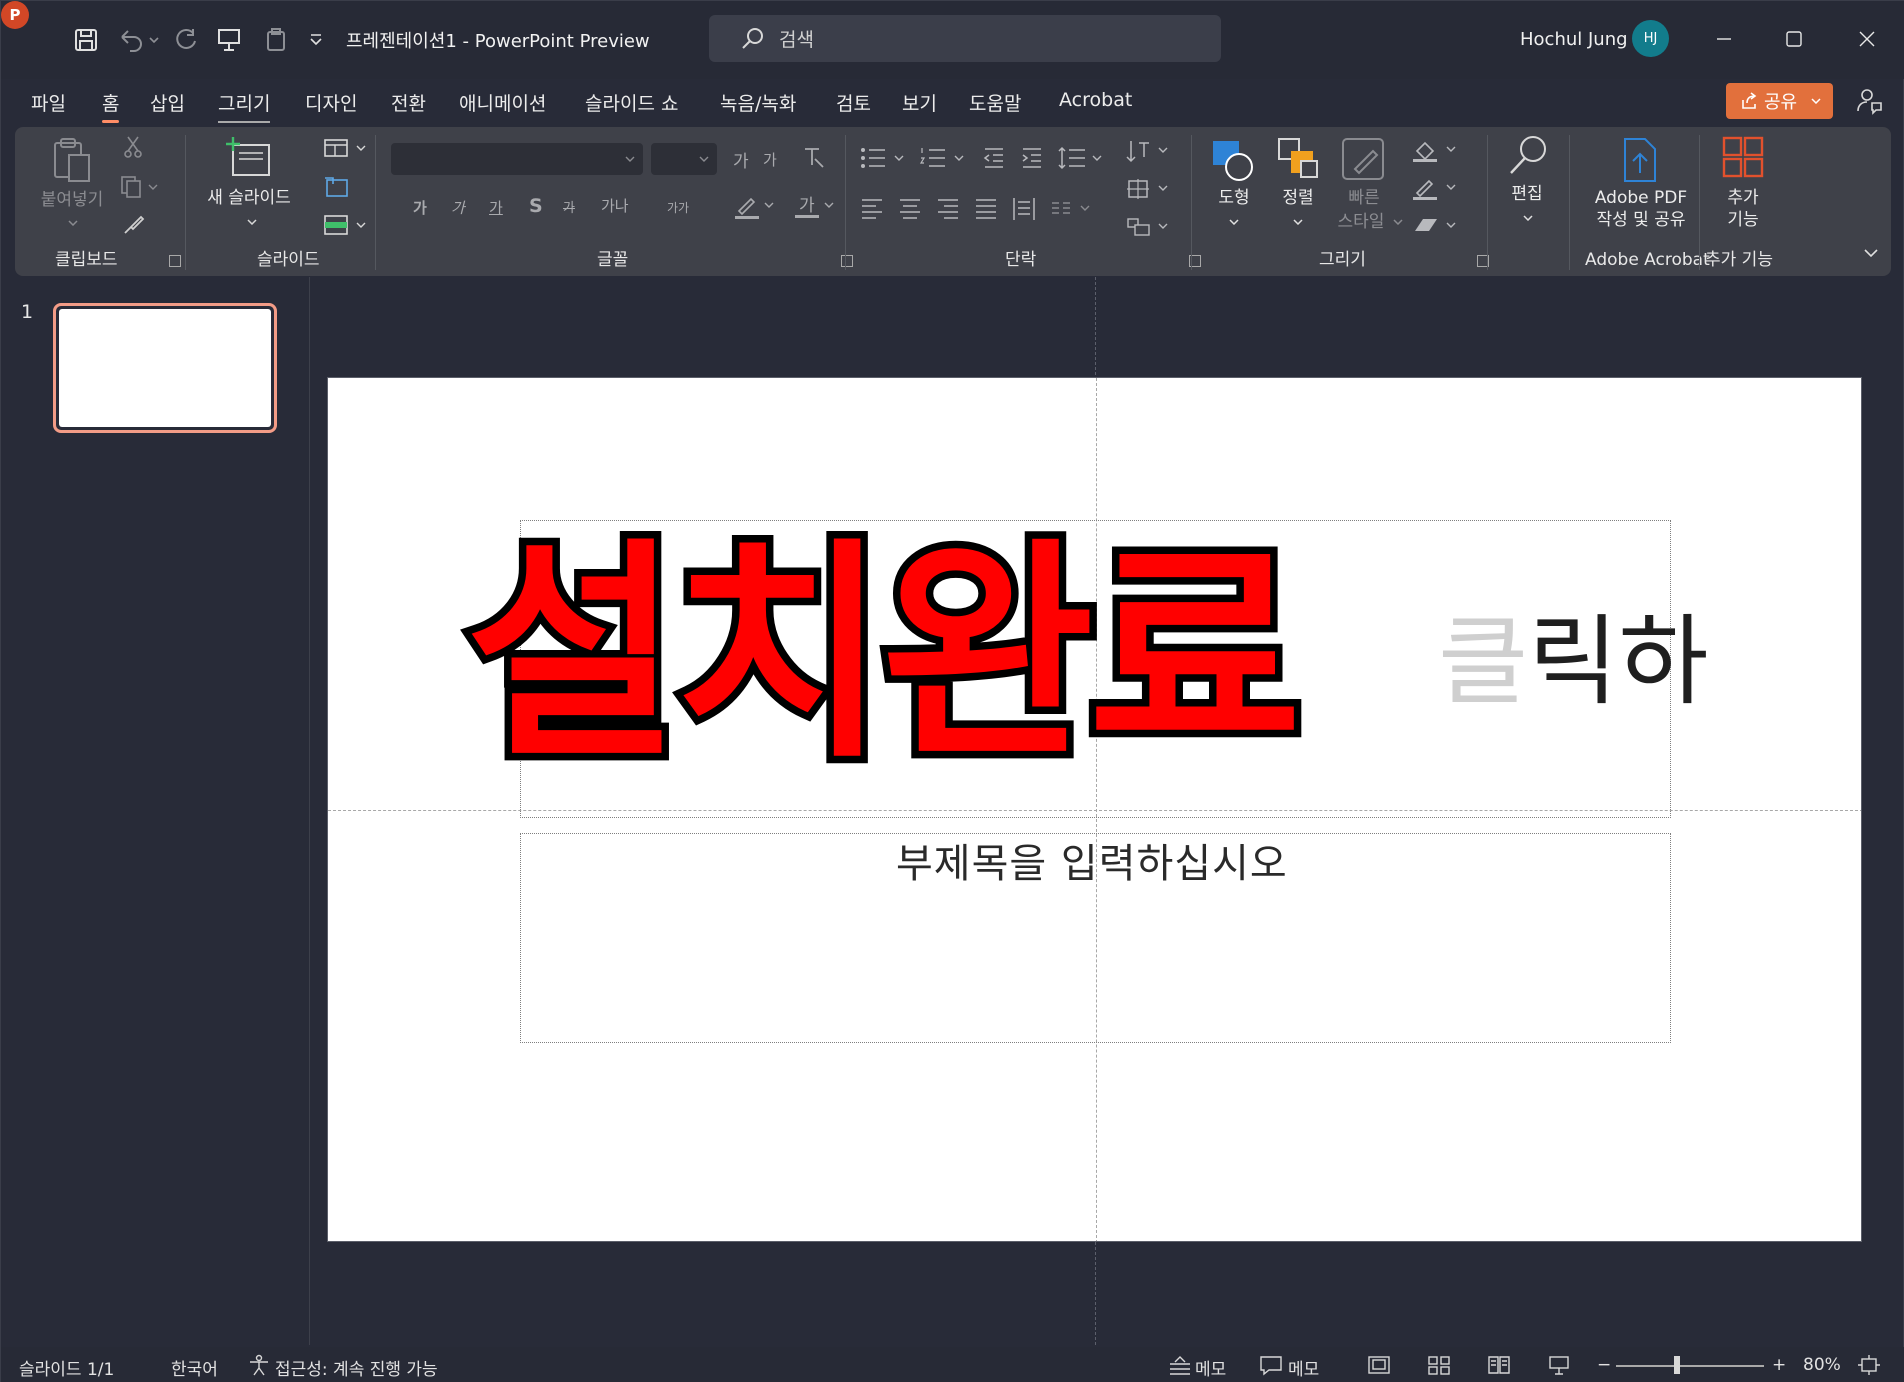 The width and height of the screenshot is (1904, 1382). What do you see at coordinates (249, 198) in the screenshot?
I see `new-slide-label: 새 슬라이드` at bounding box center [249, 198].